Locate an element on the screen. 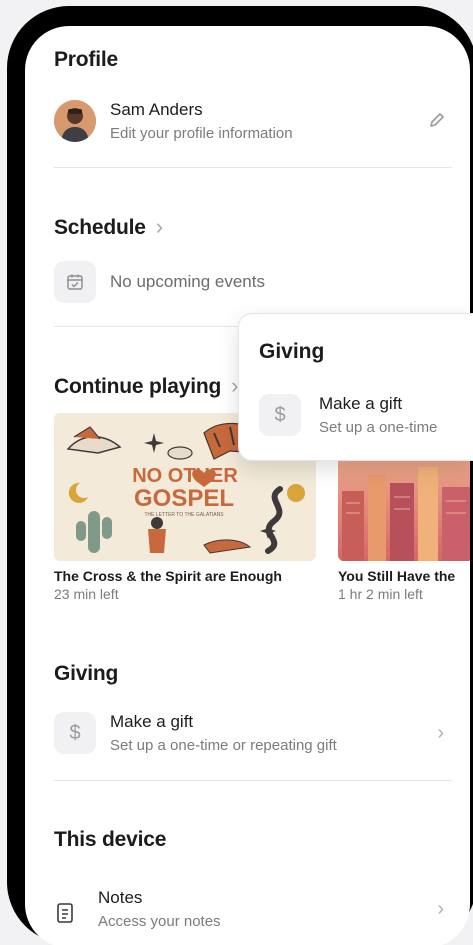 Image resolution: width=473 pixels, height=945 pixels. popover-subtitle: Set up a one-time is located at coordinates (378, 427).